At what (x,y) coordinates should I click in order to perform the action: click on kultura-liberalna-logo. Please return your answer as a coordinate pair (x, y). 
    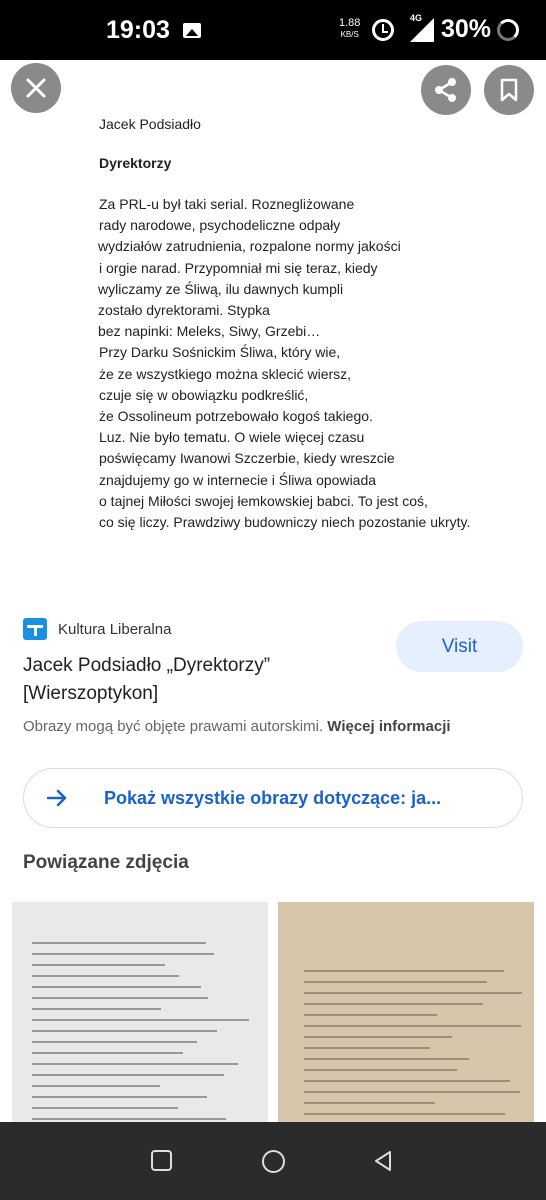
    Looking at the image, I should click on (35, 629).